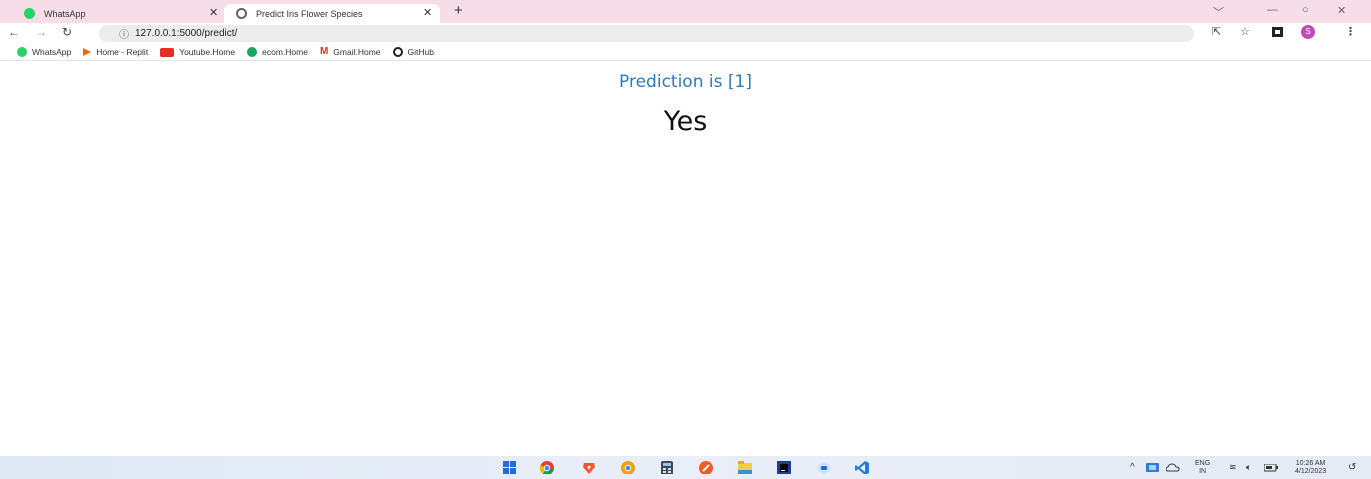 This screenshot has height=479, width=1371. I want to click on bookmark-label: GitHub, so click(420, 52).